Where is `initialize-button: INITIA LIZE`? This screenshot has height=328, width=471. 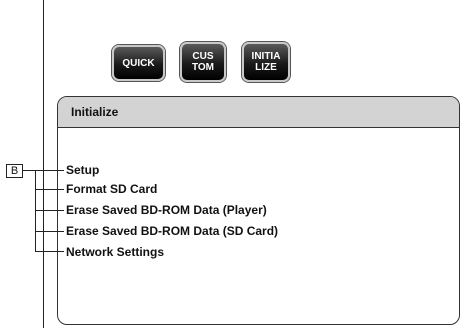
initialize-button: INITIA LIZE is located at coordinates (266, 62).